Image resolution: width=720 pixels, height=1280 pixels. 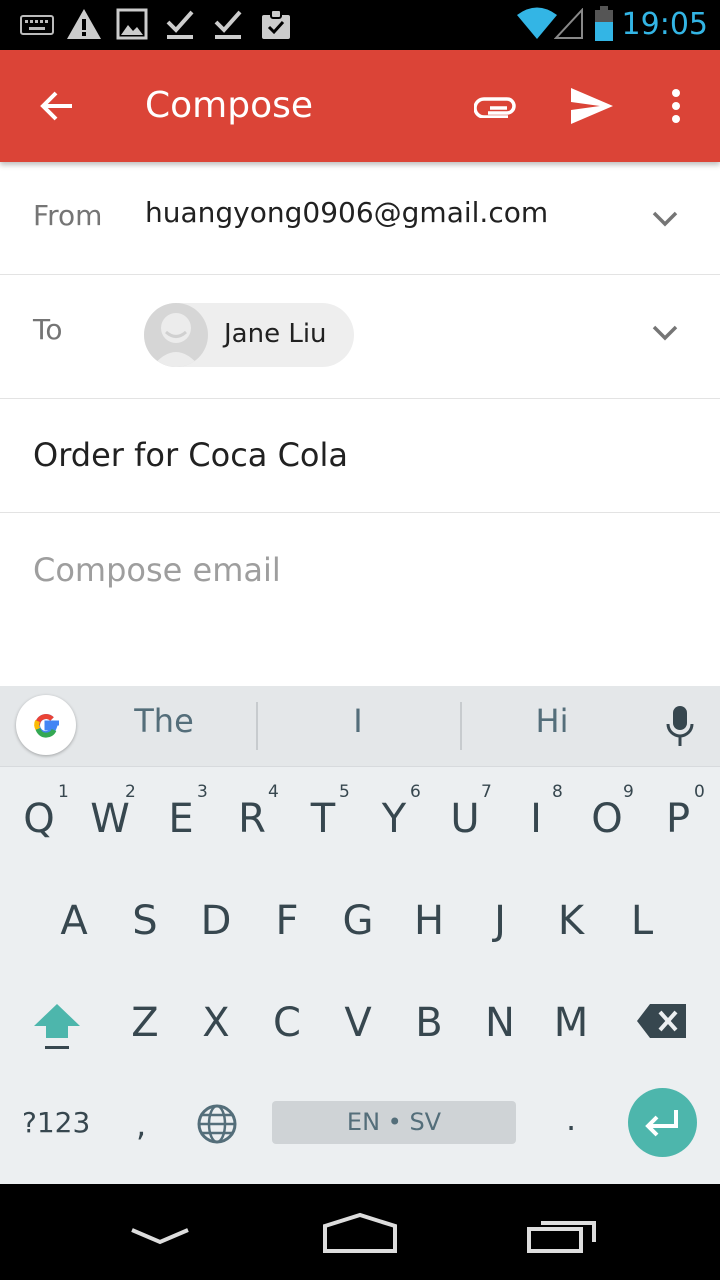 What do you see at coordinates (486, 792) in the screenshot?
I see `key-hint: 7` at bounding box center [486, 792].